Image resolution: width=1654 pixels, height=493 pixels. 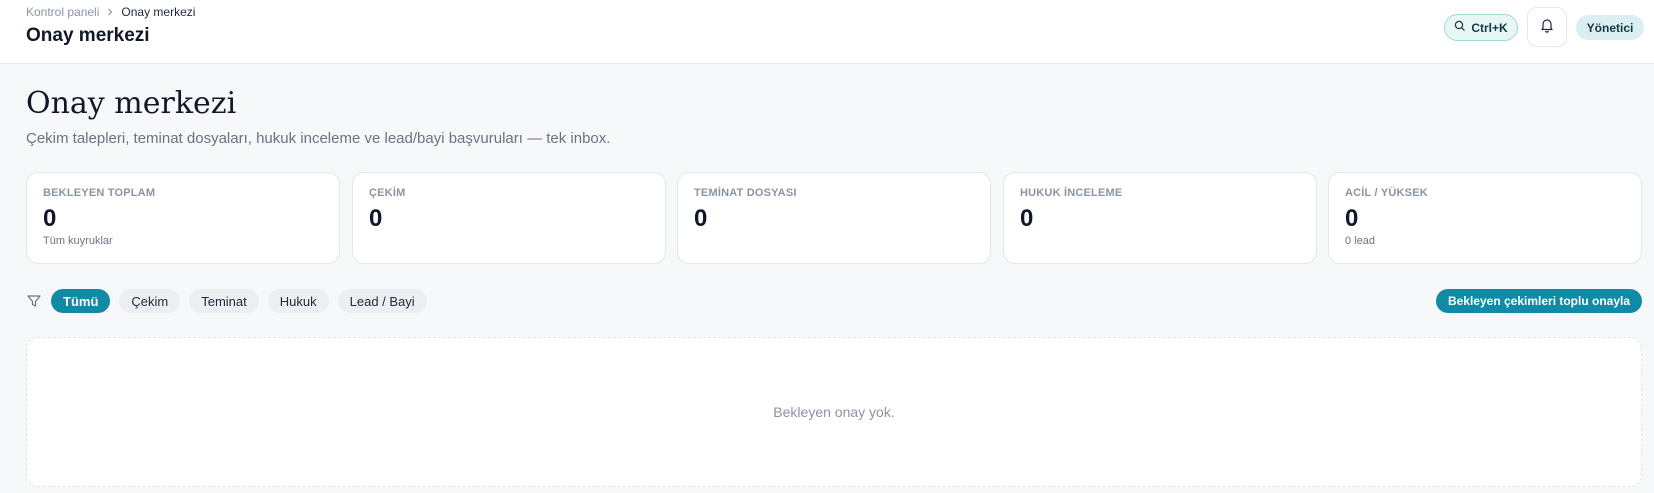 I want to click on stat-card-withdrawal: ÇEKİM 0, so click(x=509, y=218).